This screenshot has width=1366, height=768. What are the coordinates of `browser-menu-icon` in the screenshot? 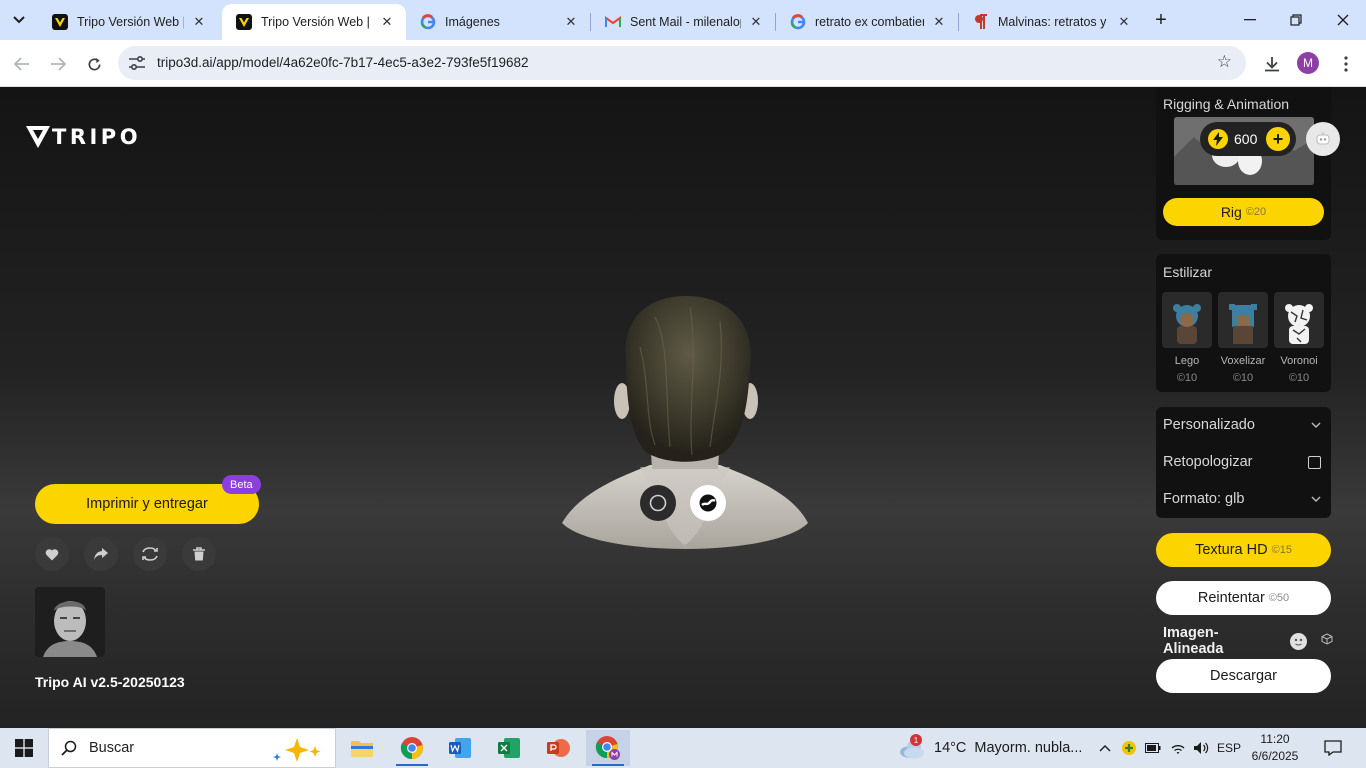 It's located at (1346, 64).